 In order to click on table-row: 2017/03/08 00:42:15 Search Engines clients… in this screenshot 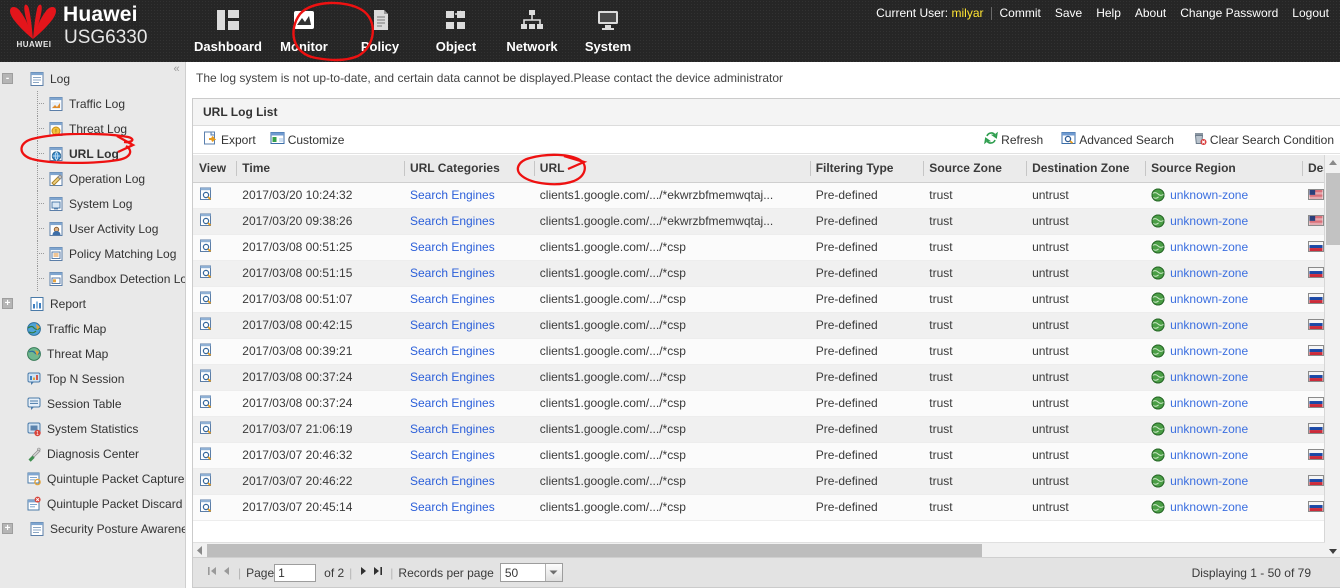, I will do `click(766, 325)`.